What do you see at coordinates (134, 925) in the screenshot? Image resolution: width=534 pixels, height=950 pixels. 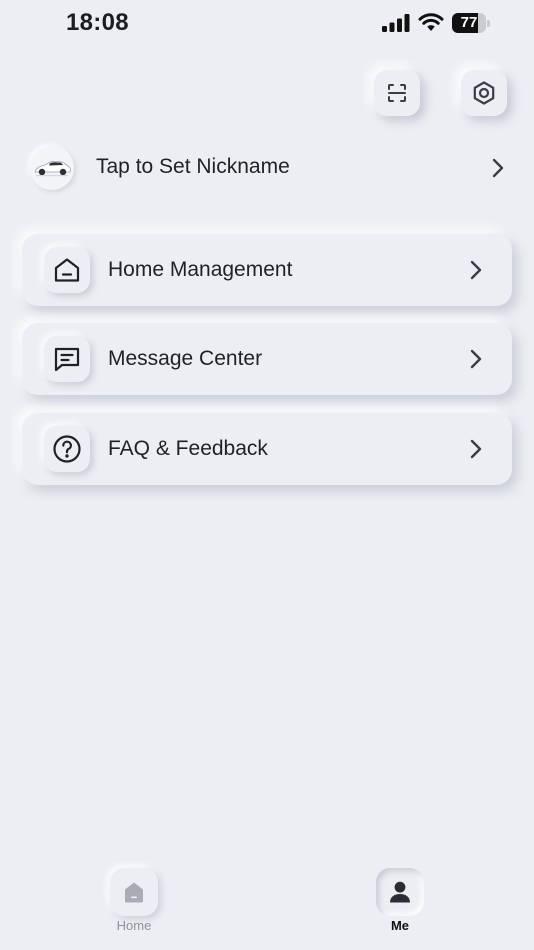 I see `tab-label-home: Home` at bounding box center [134, 925].